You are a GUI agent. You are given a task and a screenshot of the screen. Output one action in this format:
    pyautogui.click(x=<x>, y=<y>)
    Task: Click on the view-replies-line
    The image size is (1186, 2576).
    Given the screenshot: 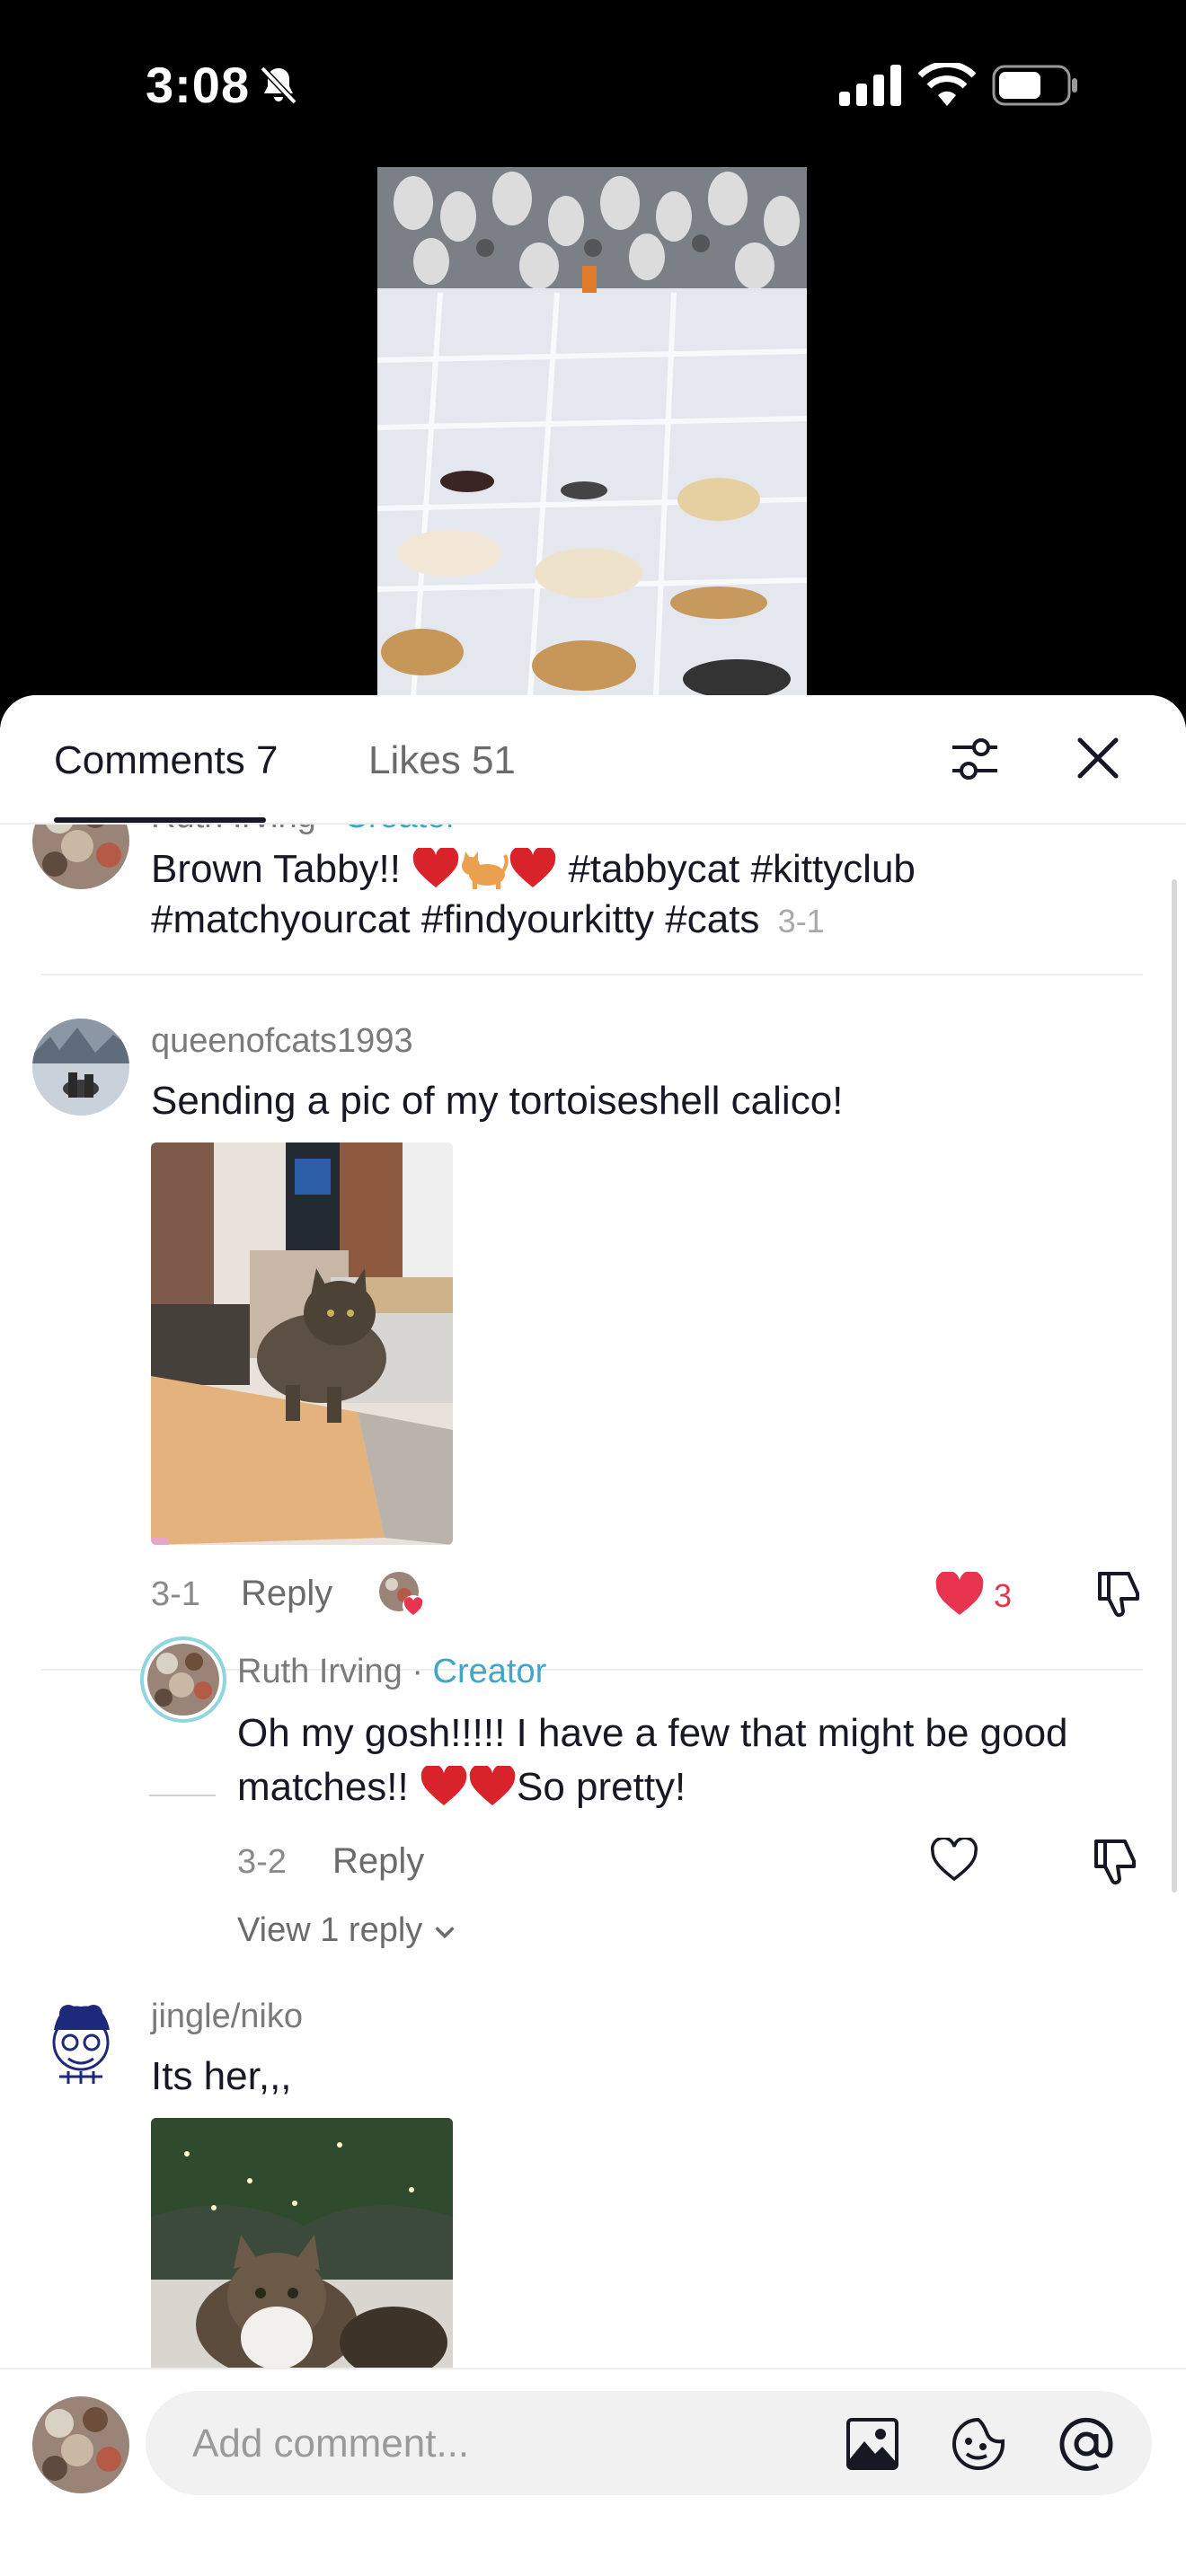 What is the action you would take?
    pyautogui.click(x=182, y=1795)
    